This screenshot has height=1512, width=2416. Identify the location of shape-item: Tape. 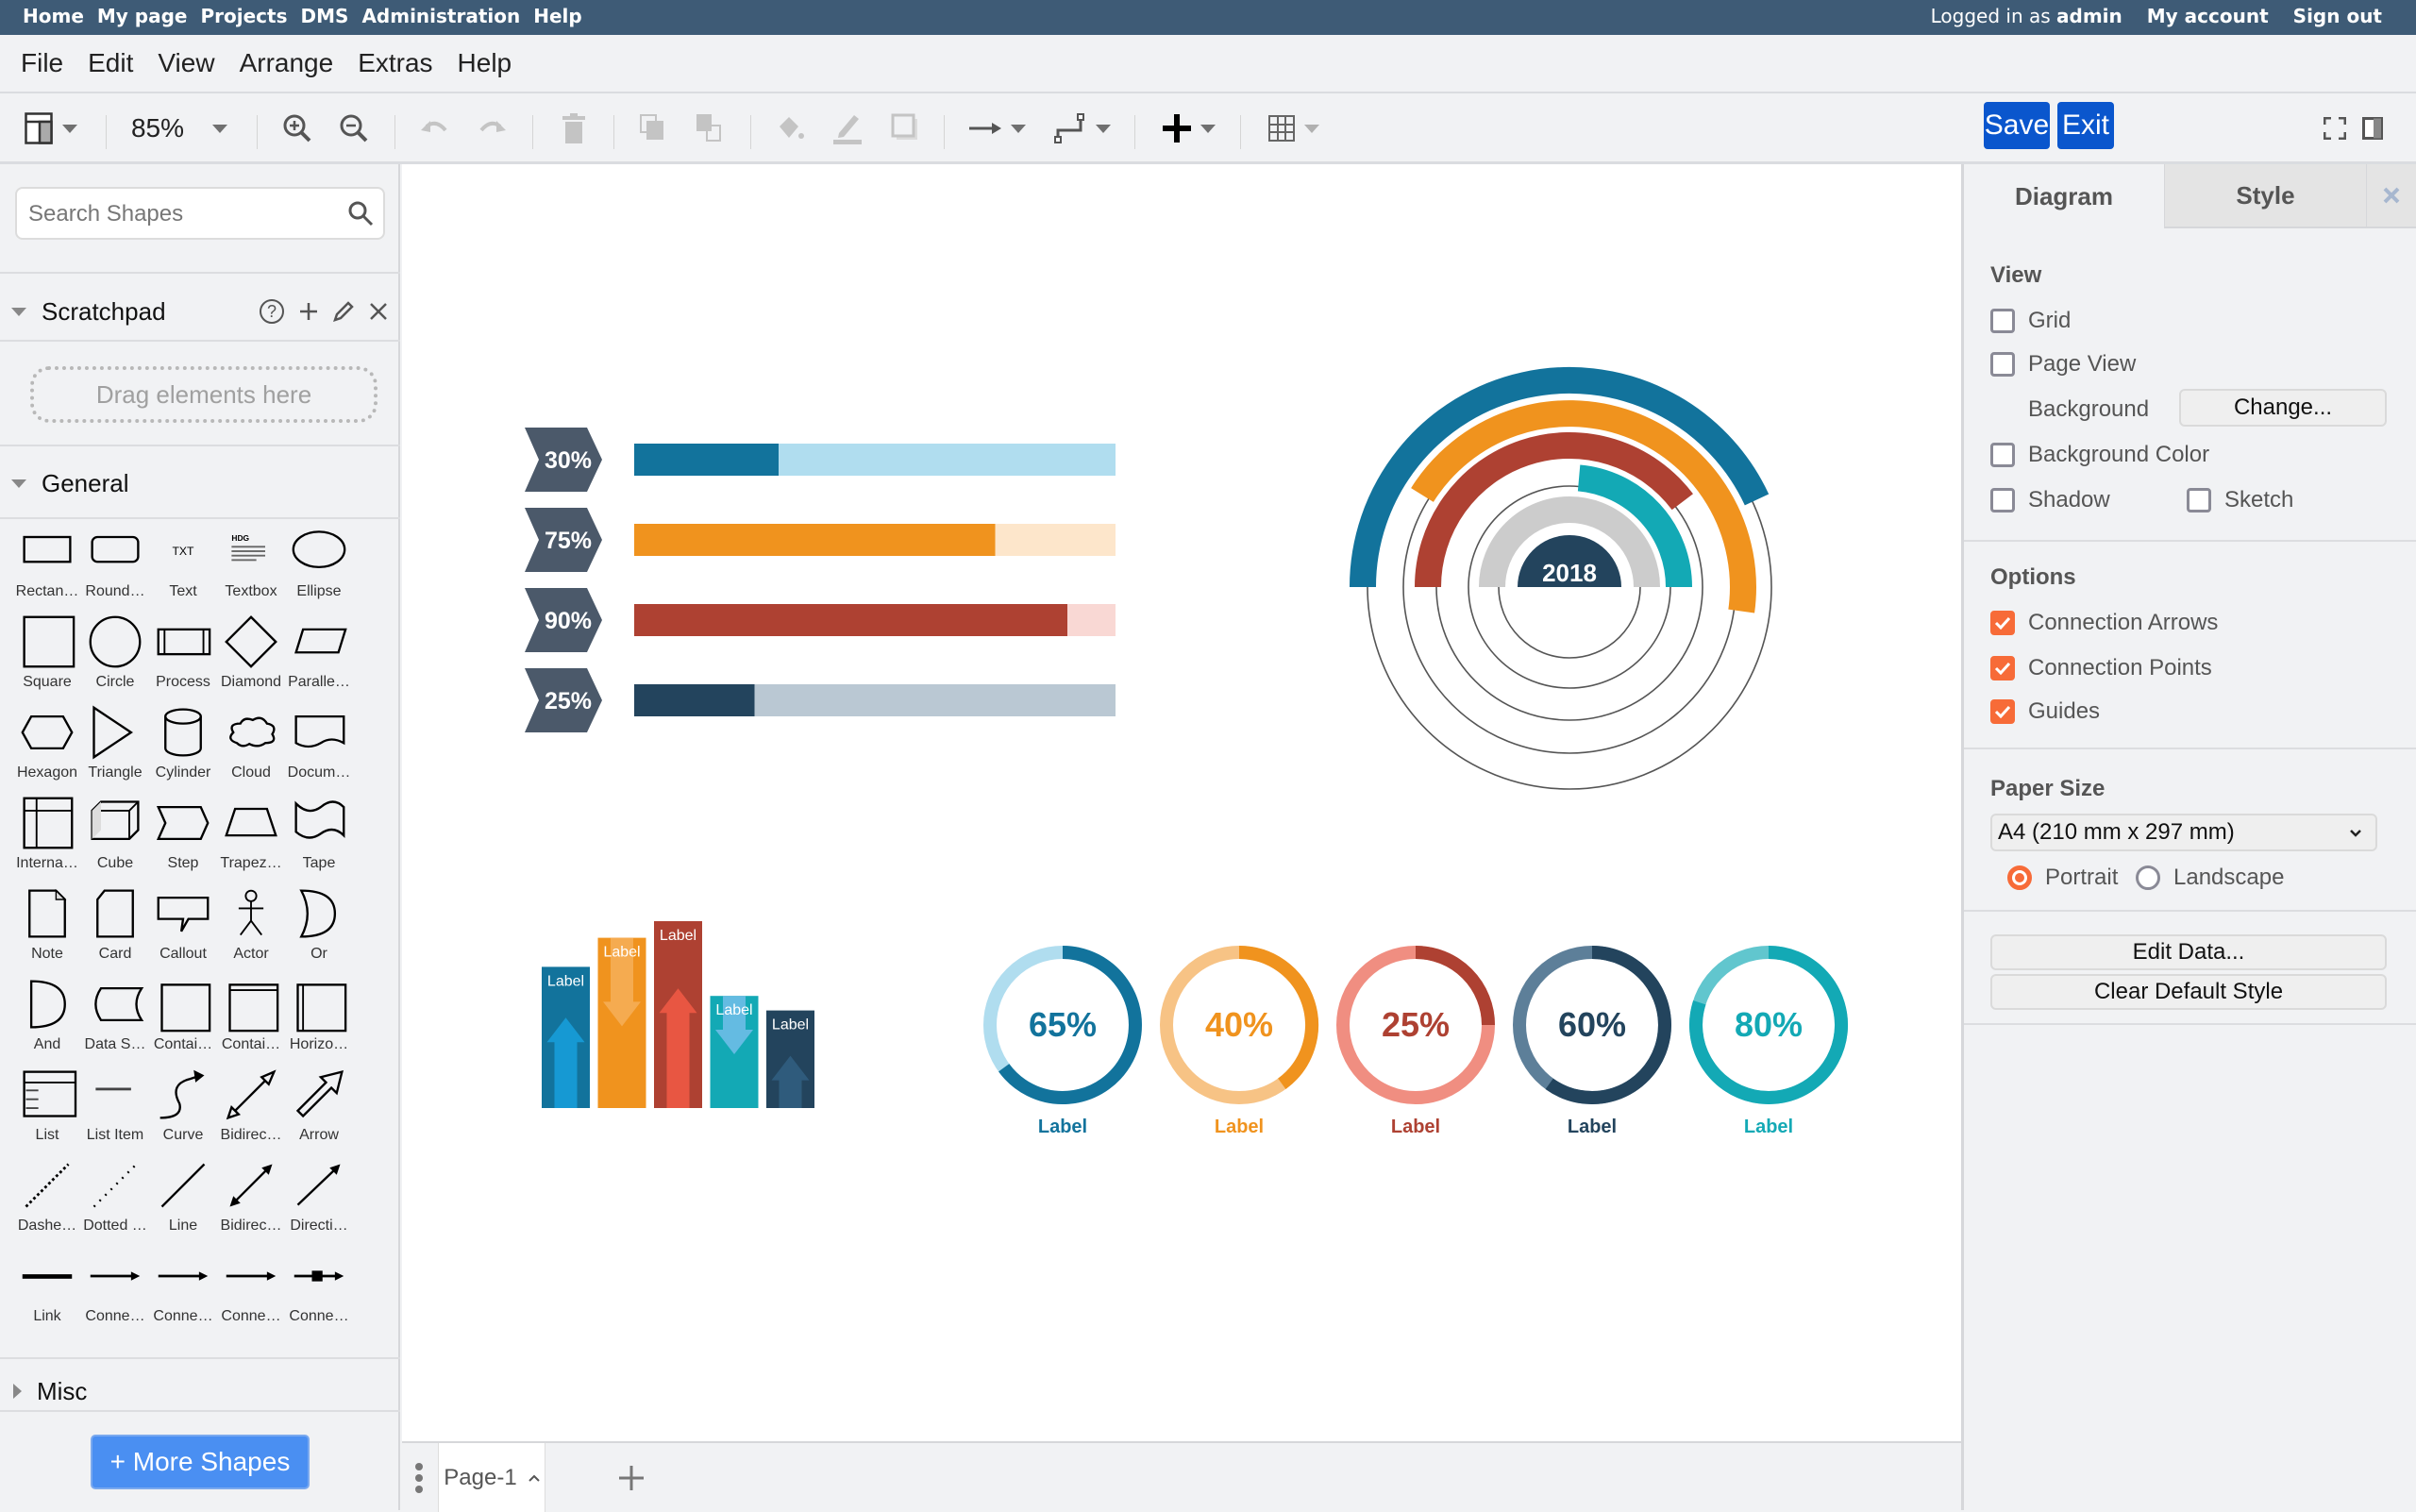
(319, 840).